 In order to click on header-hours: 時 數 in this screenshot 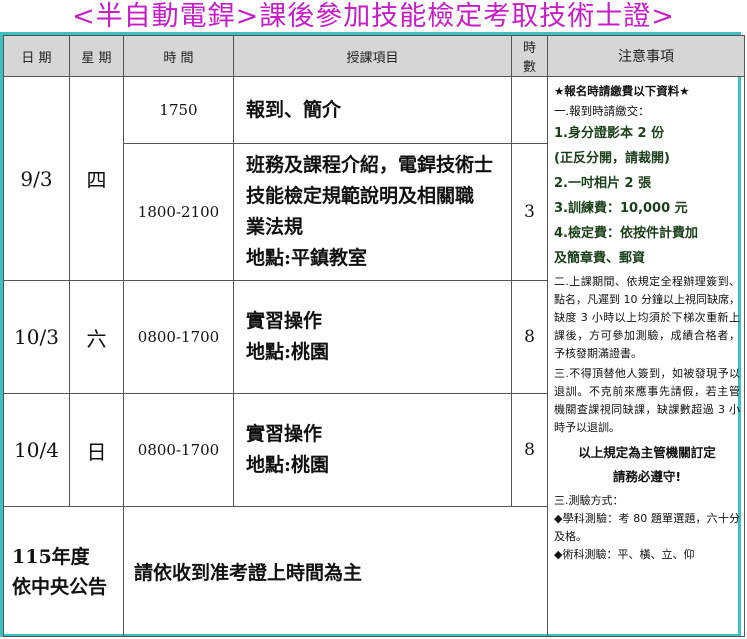, I will do `click(529, 56)`.